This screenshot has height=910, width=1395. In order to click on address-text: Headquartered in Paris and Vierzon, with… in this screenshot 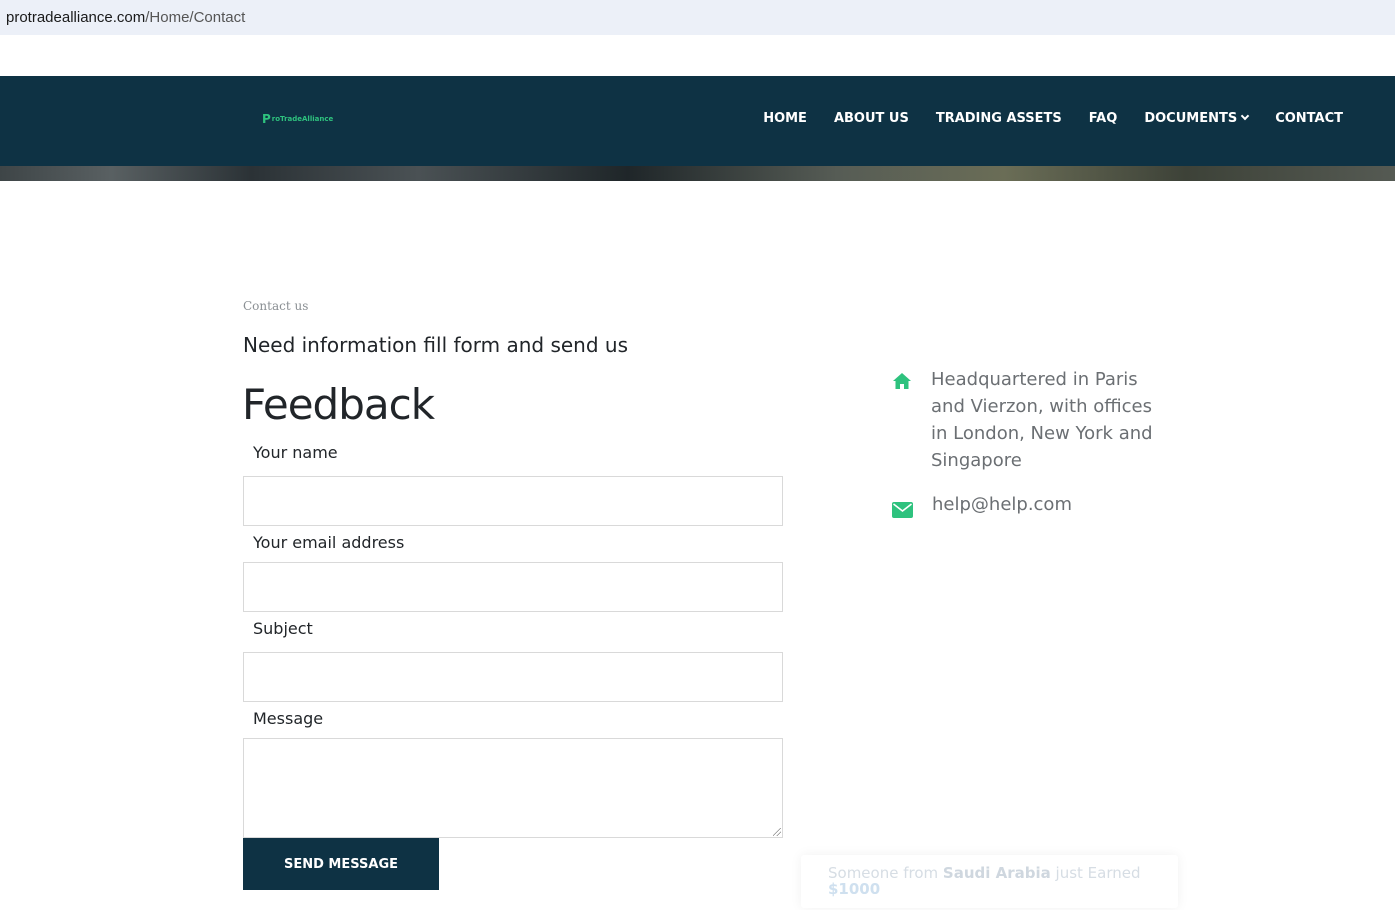, I will do `click(1042, 420)`.